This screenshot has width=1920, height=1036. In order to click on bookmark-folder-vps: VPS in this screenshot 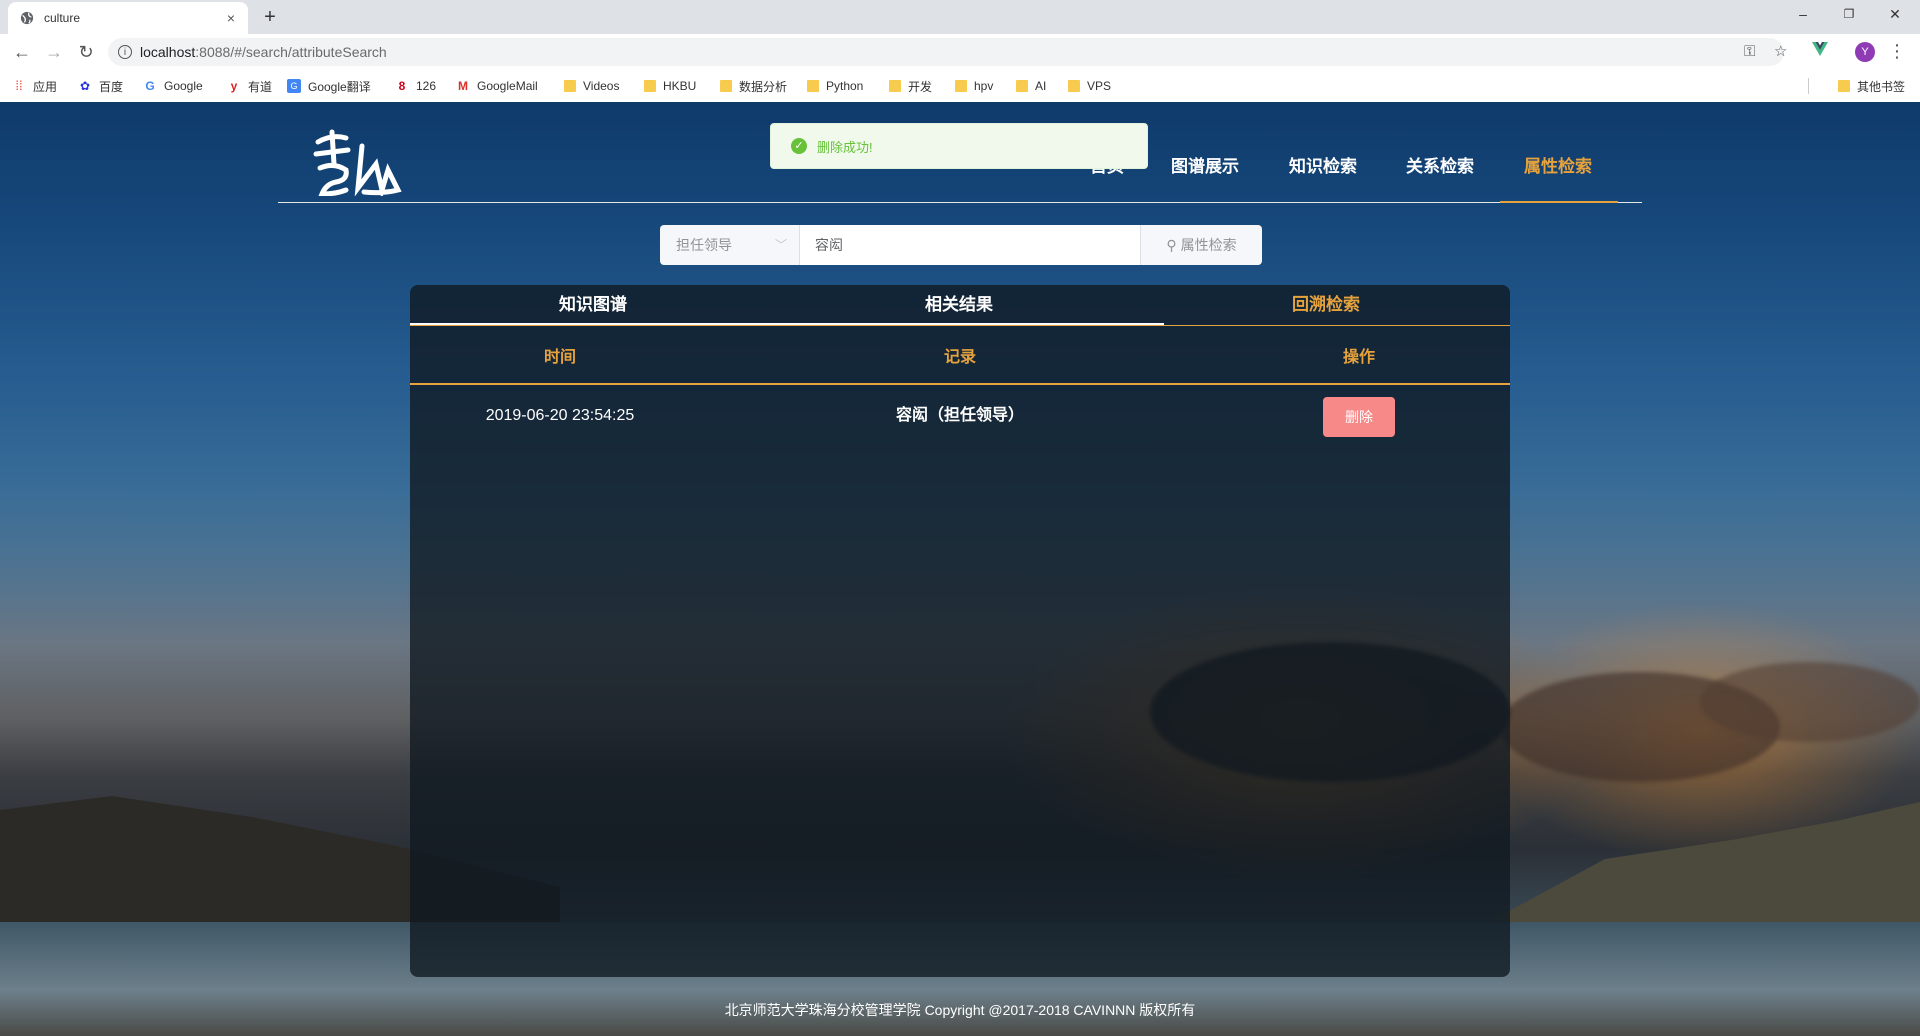, I will do `click(1089, 86)`.